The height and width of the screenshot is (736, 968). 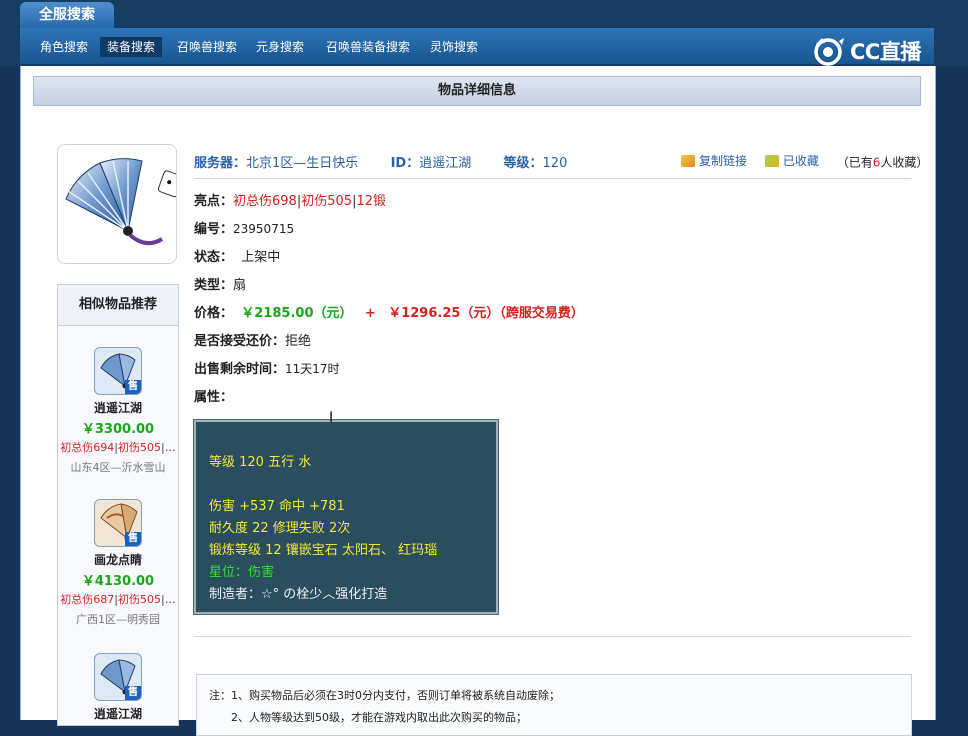 I want to click on favorite-button: 已收藏, so click(x=791, y=160).